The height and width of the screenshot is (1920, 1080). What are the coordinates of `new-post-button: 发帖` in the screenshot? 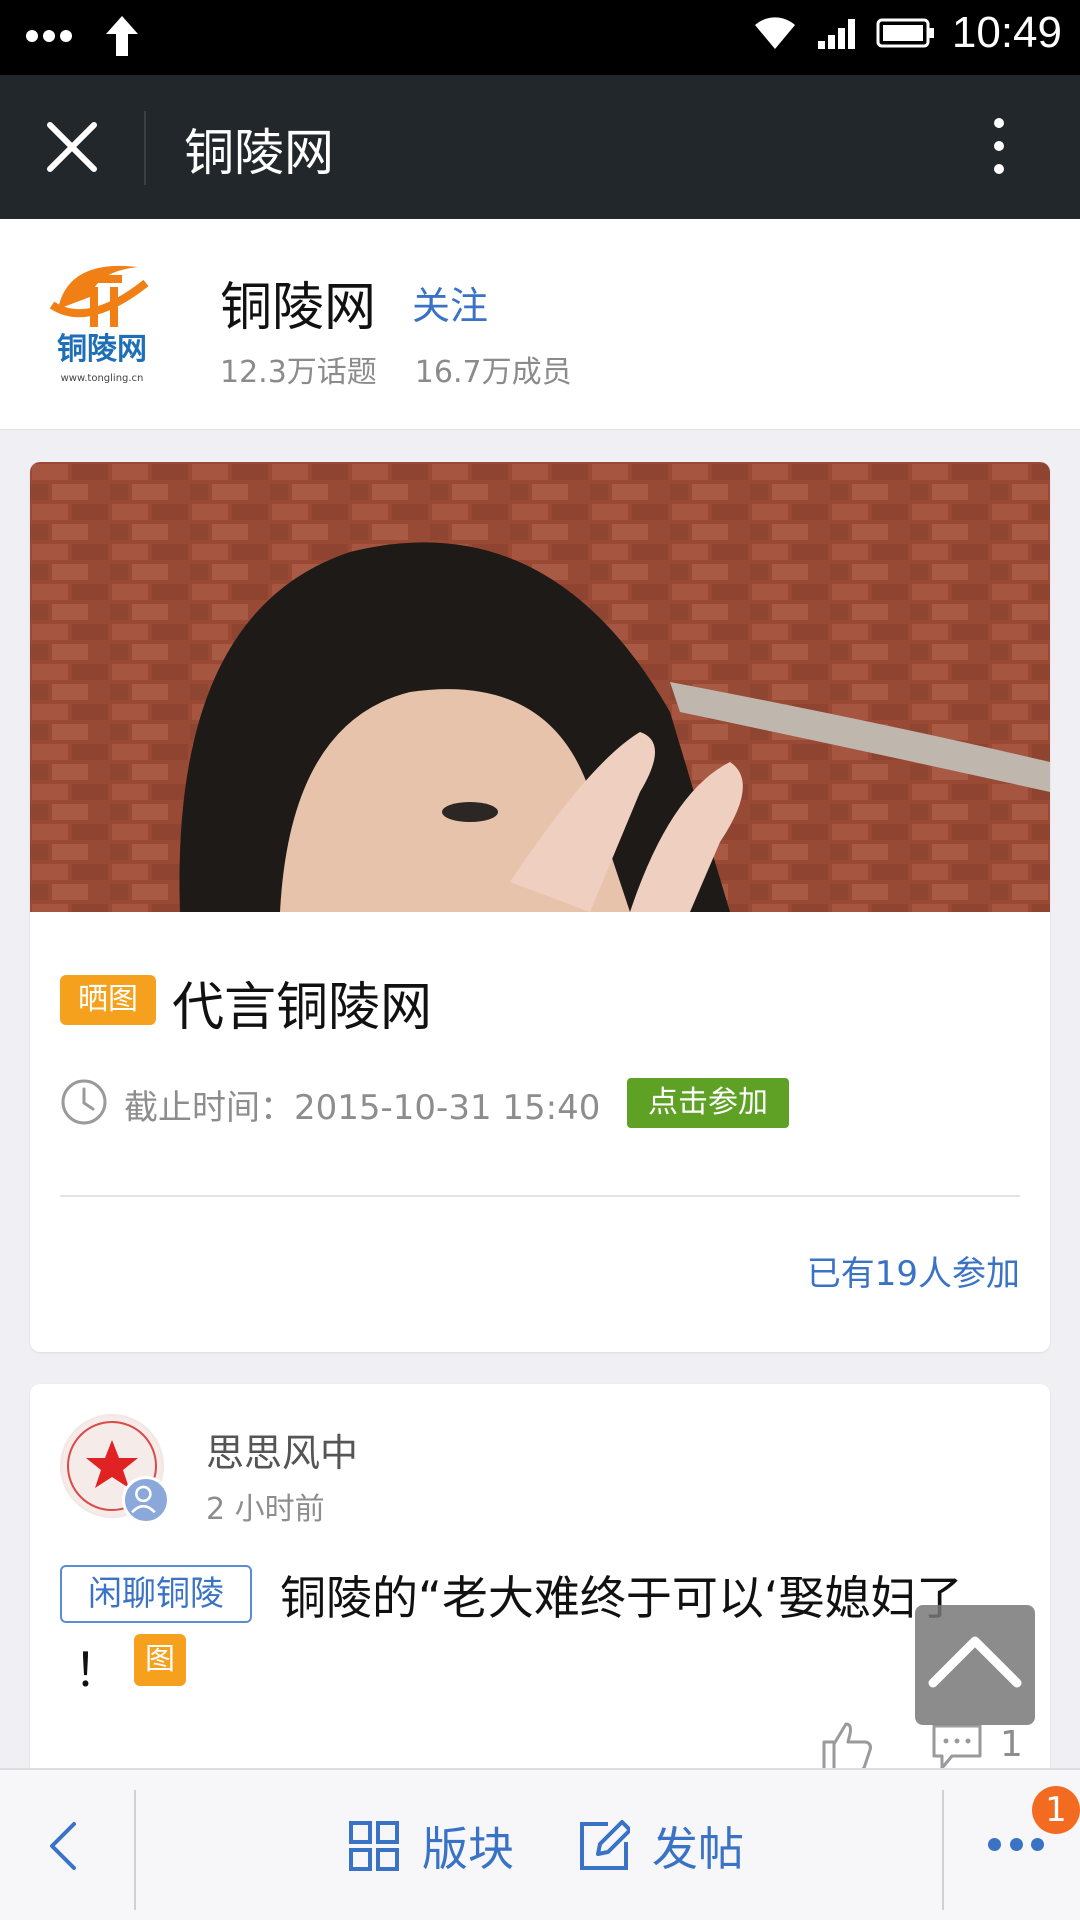 It's located at (661, 1846).